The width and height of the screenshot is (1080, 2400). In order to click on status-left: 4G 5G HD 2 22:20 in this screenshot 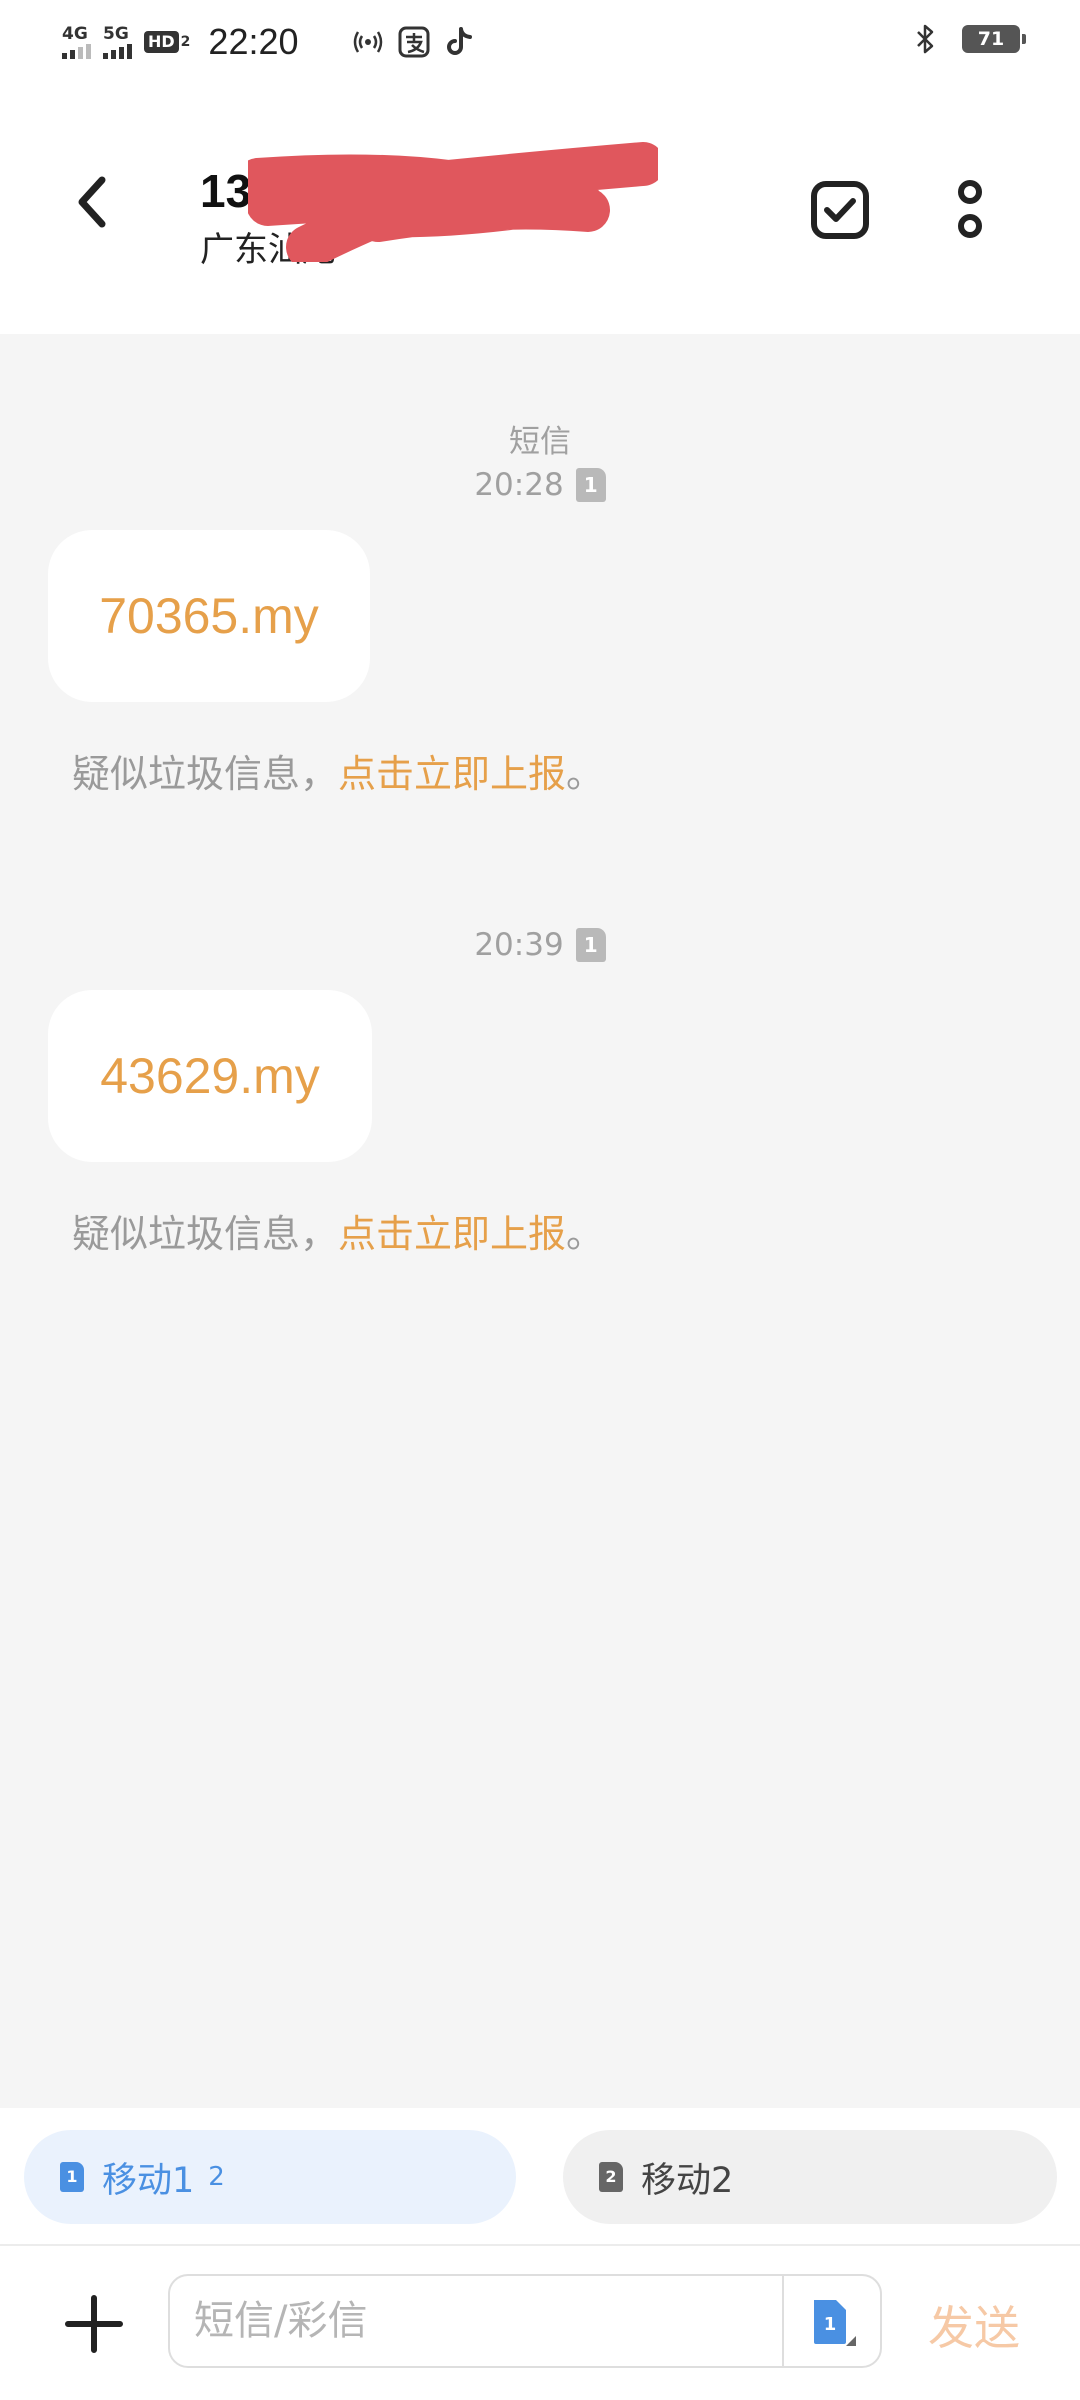, I will do `click(269, 42)`.